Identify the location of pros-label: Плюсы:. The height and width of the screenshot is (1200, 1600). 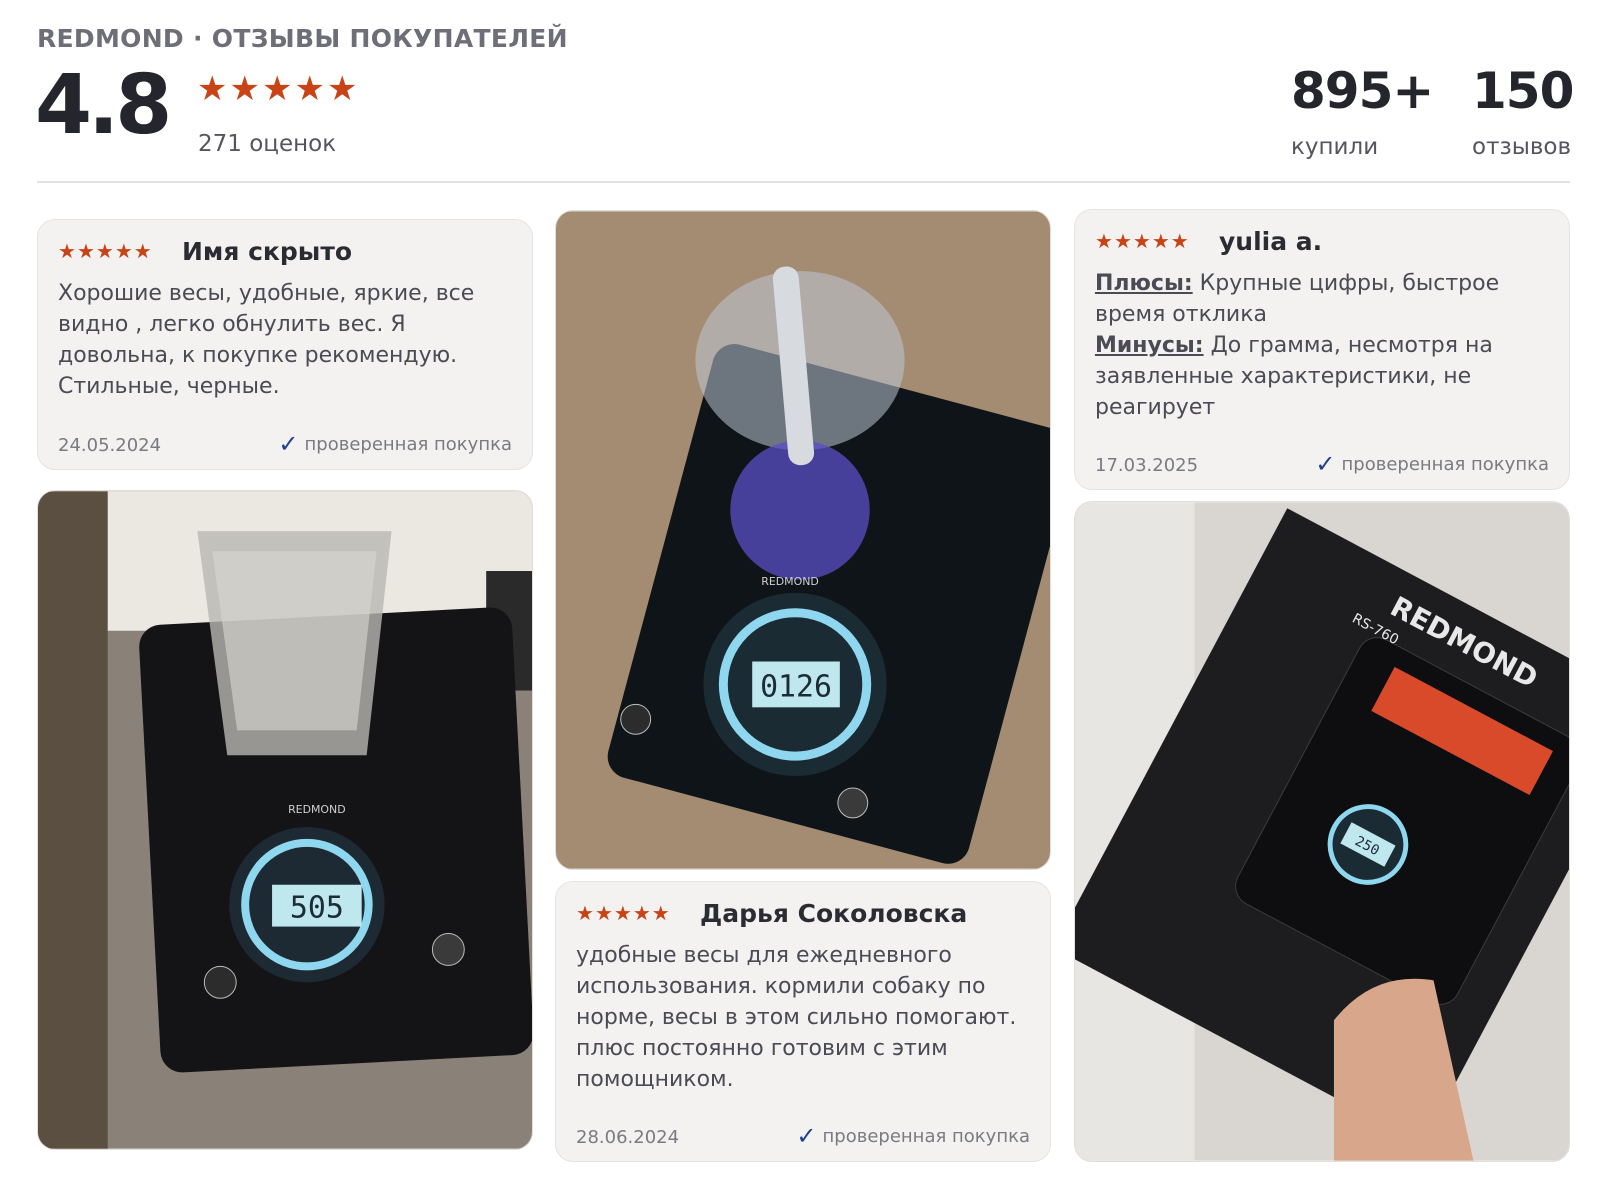
(1144, 283).